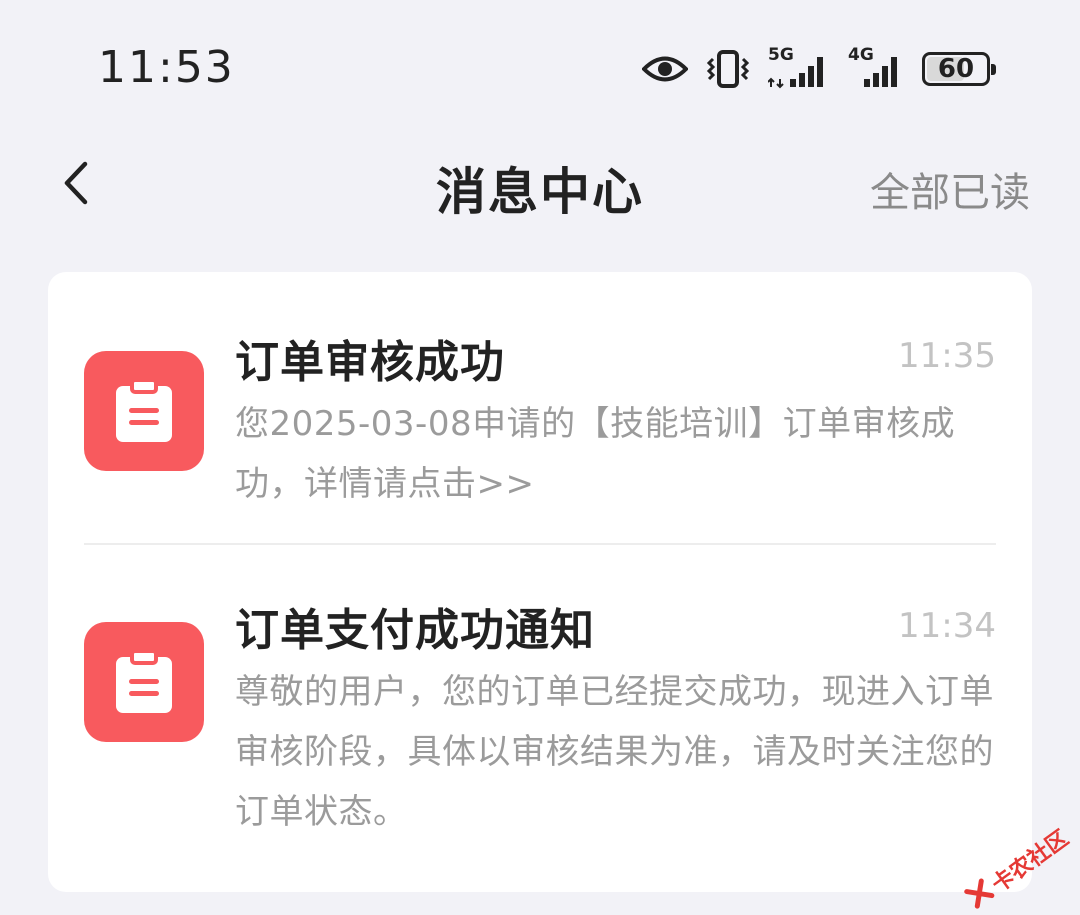 This screenshot has height=915, width=1080. Describe the element at coordinates (166, 67) in the screenshot. I see `status-time: 11:53` at that location.